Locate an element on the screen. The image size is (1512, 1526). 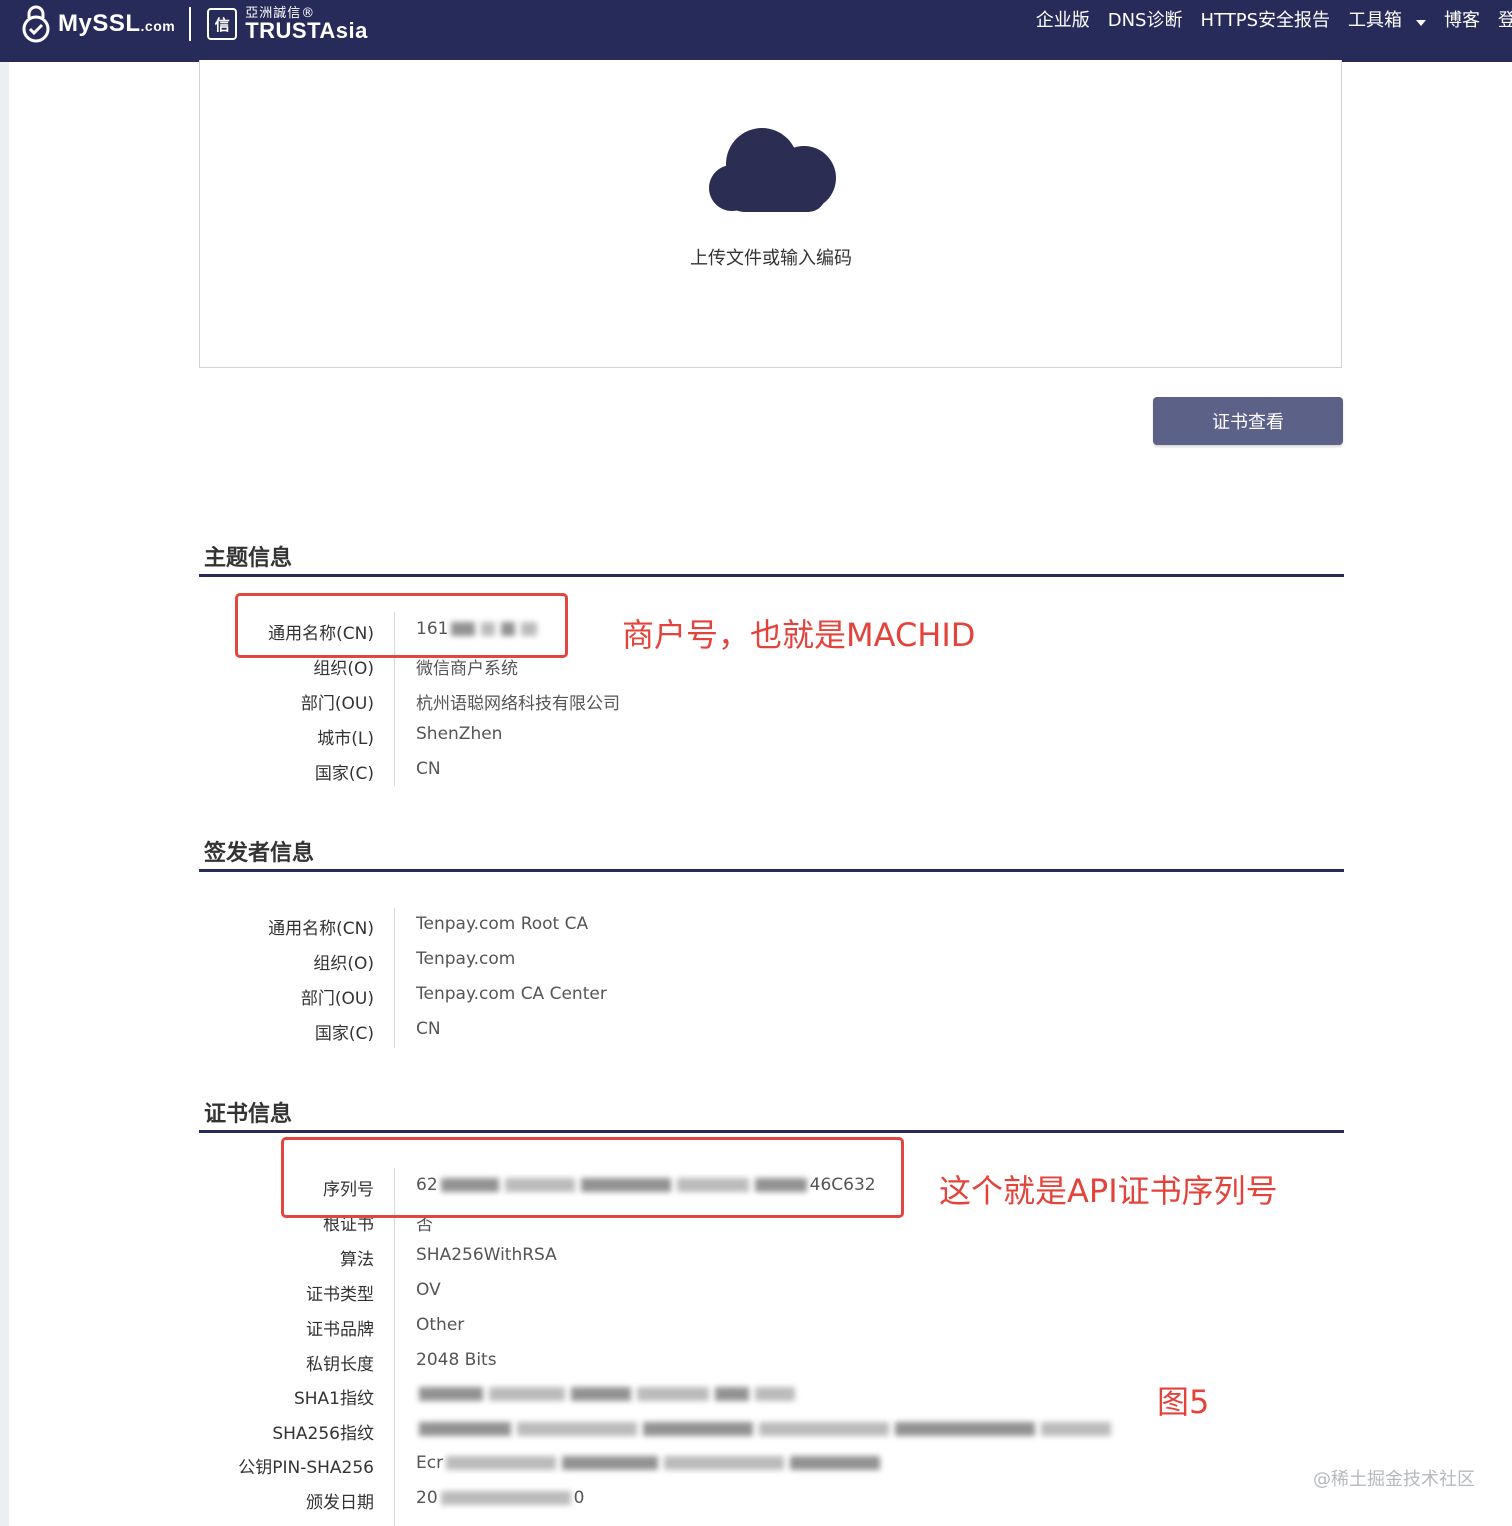
nav-toolbox: 工具箱 is located at coordinates (1387, 19).